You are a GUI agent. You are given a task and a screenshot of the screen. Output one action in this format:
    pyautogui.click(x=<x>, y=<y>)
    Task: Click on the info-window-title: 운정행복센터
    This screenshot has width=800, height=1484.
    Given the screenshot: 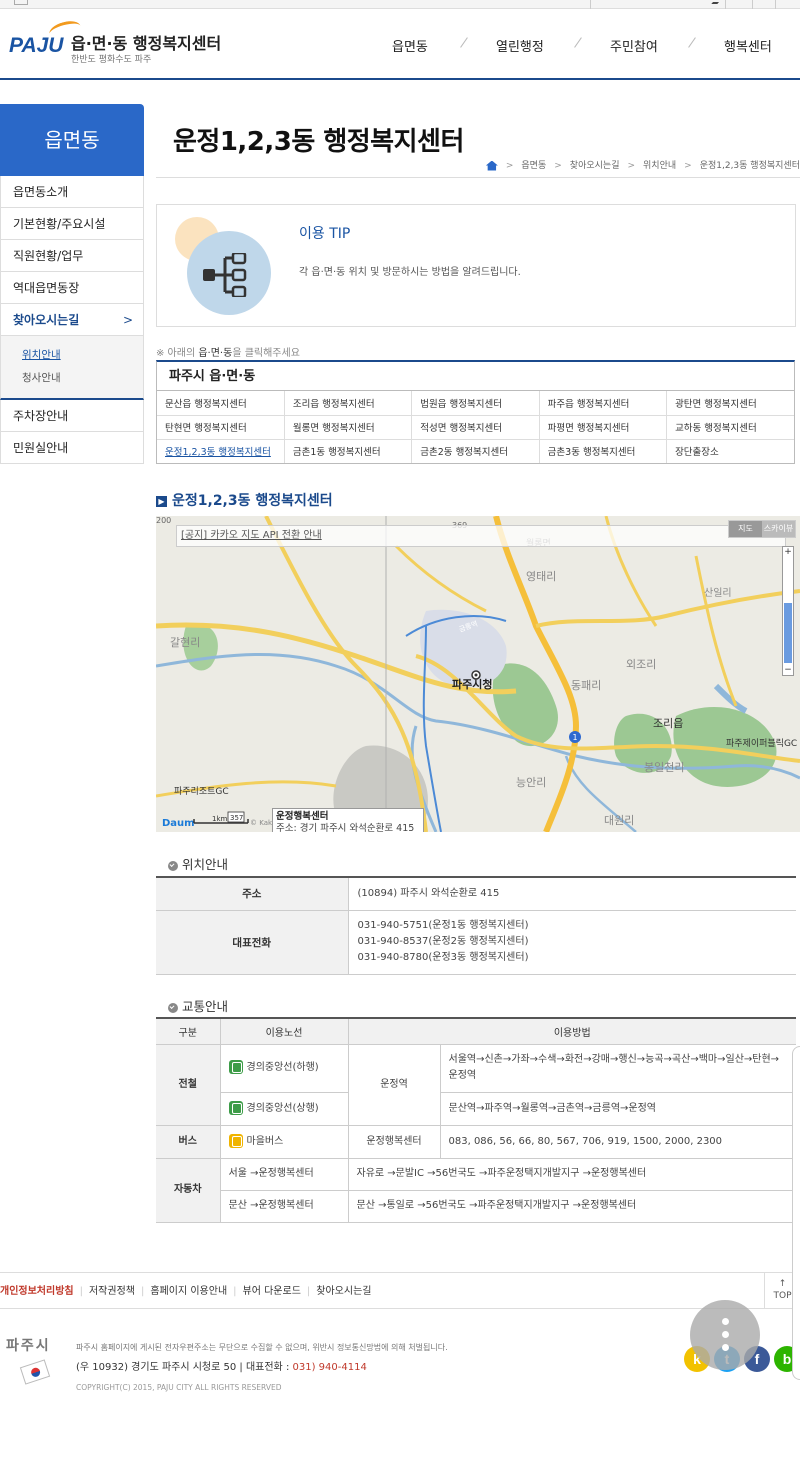 What is the action you would take?
    pyautogui.click(x=302, y=816)
    